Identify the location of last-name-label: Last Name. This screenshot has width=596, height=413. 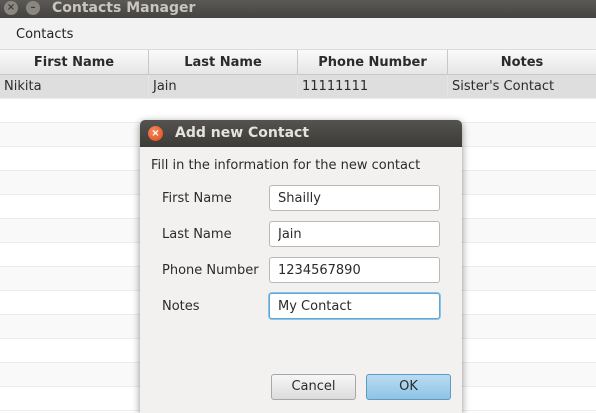
(197, 234).